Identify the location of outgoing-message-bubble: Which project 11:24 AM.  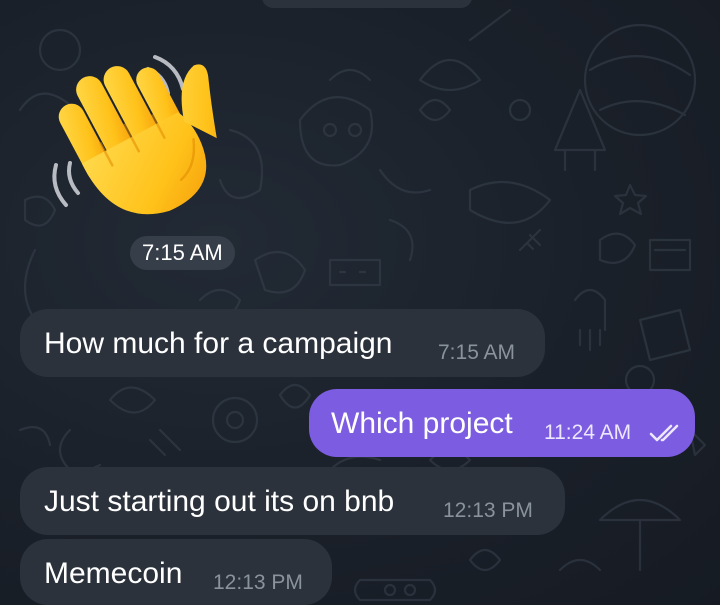
(502, 423).